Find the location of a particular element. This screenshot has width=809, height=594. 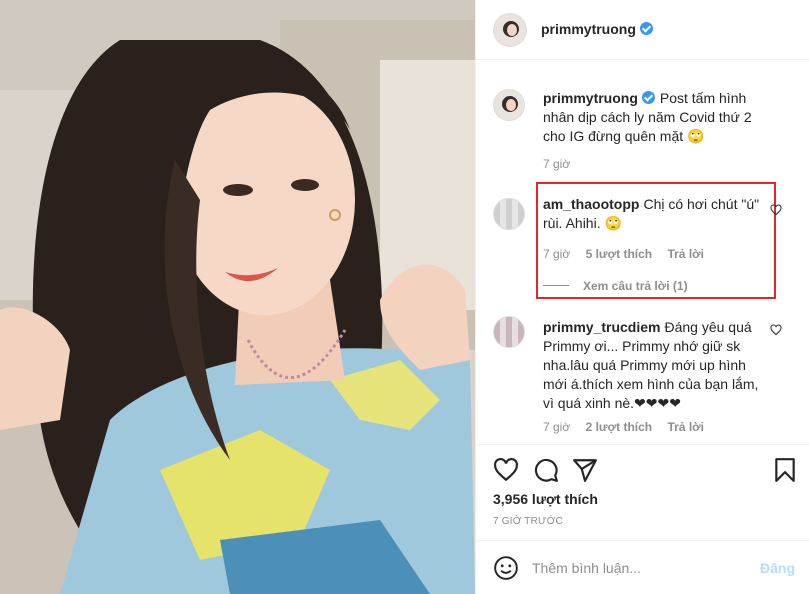

commenter-username: am_thaootopp is located at coordinates (591, 204).